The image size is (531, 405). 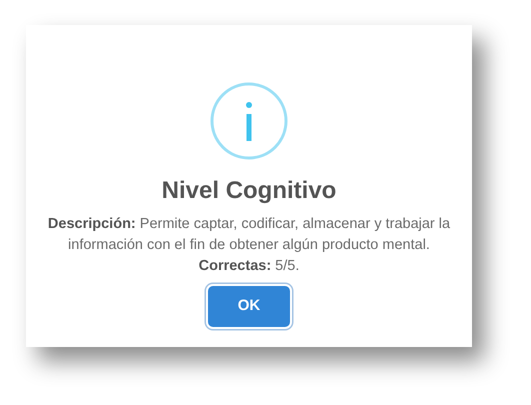 What do you see at coordinates (249, 235) in the screenshot?
I see `description-text: Descripción: Permite captar, codificar, almacenar y trabajar la información con el fin de obtener algún producto mental.` at bounding box center [249, 235].